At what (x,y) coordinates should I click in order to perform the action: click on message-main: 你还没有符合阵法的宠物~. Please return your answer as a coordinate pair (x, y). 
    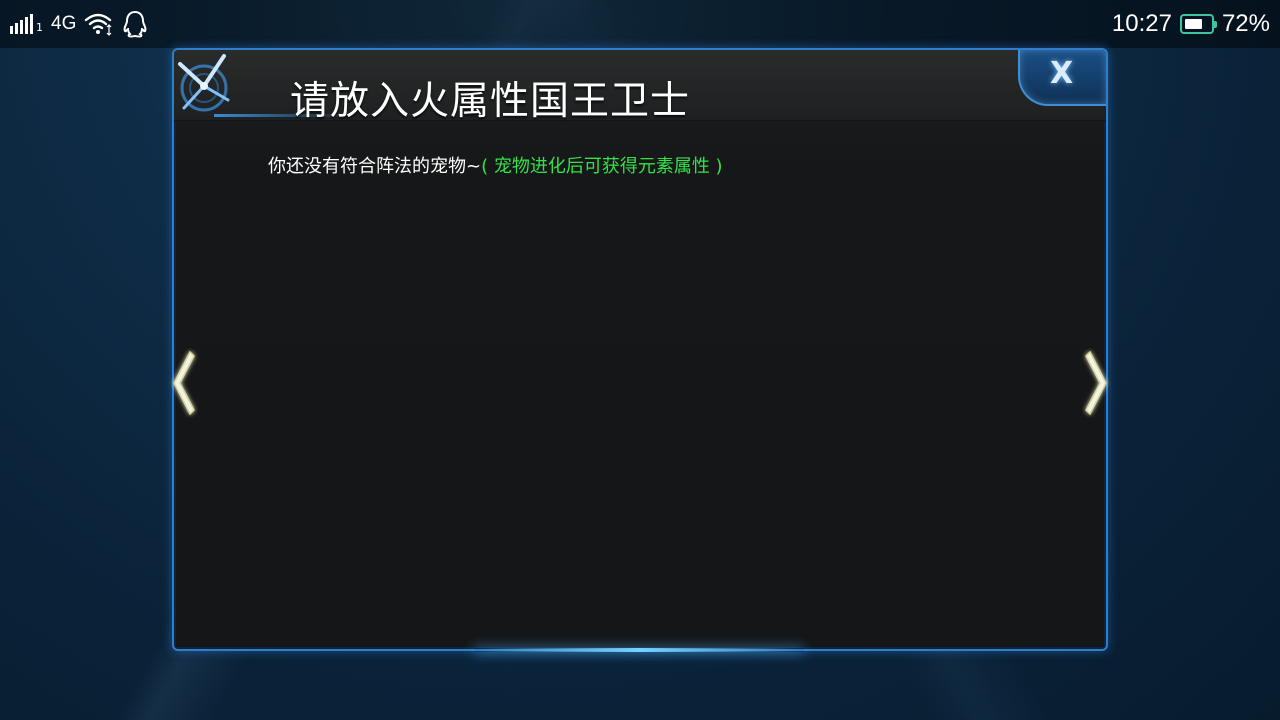
    Looking at the image, I should click on (375, 166).